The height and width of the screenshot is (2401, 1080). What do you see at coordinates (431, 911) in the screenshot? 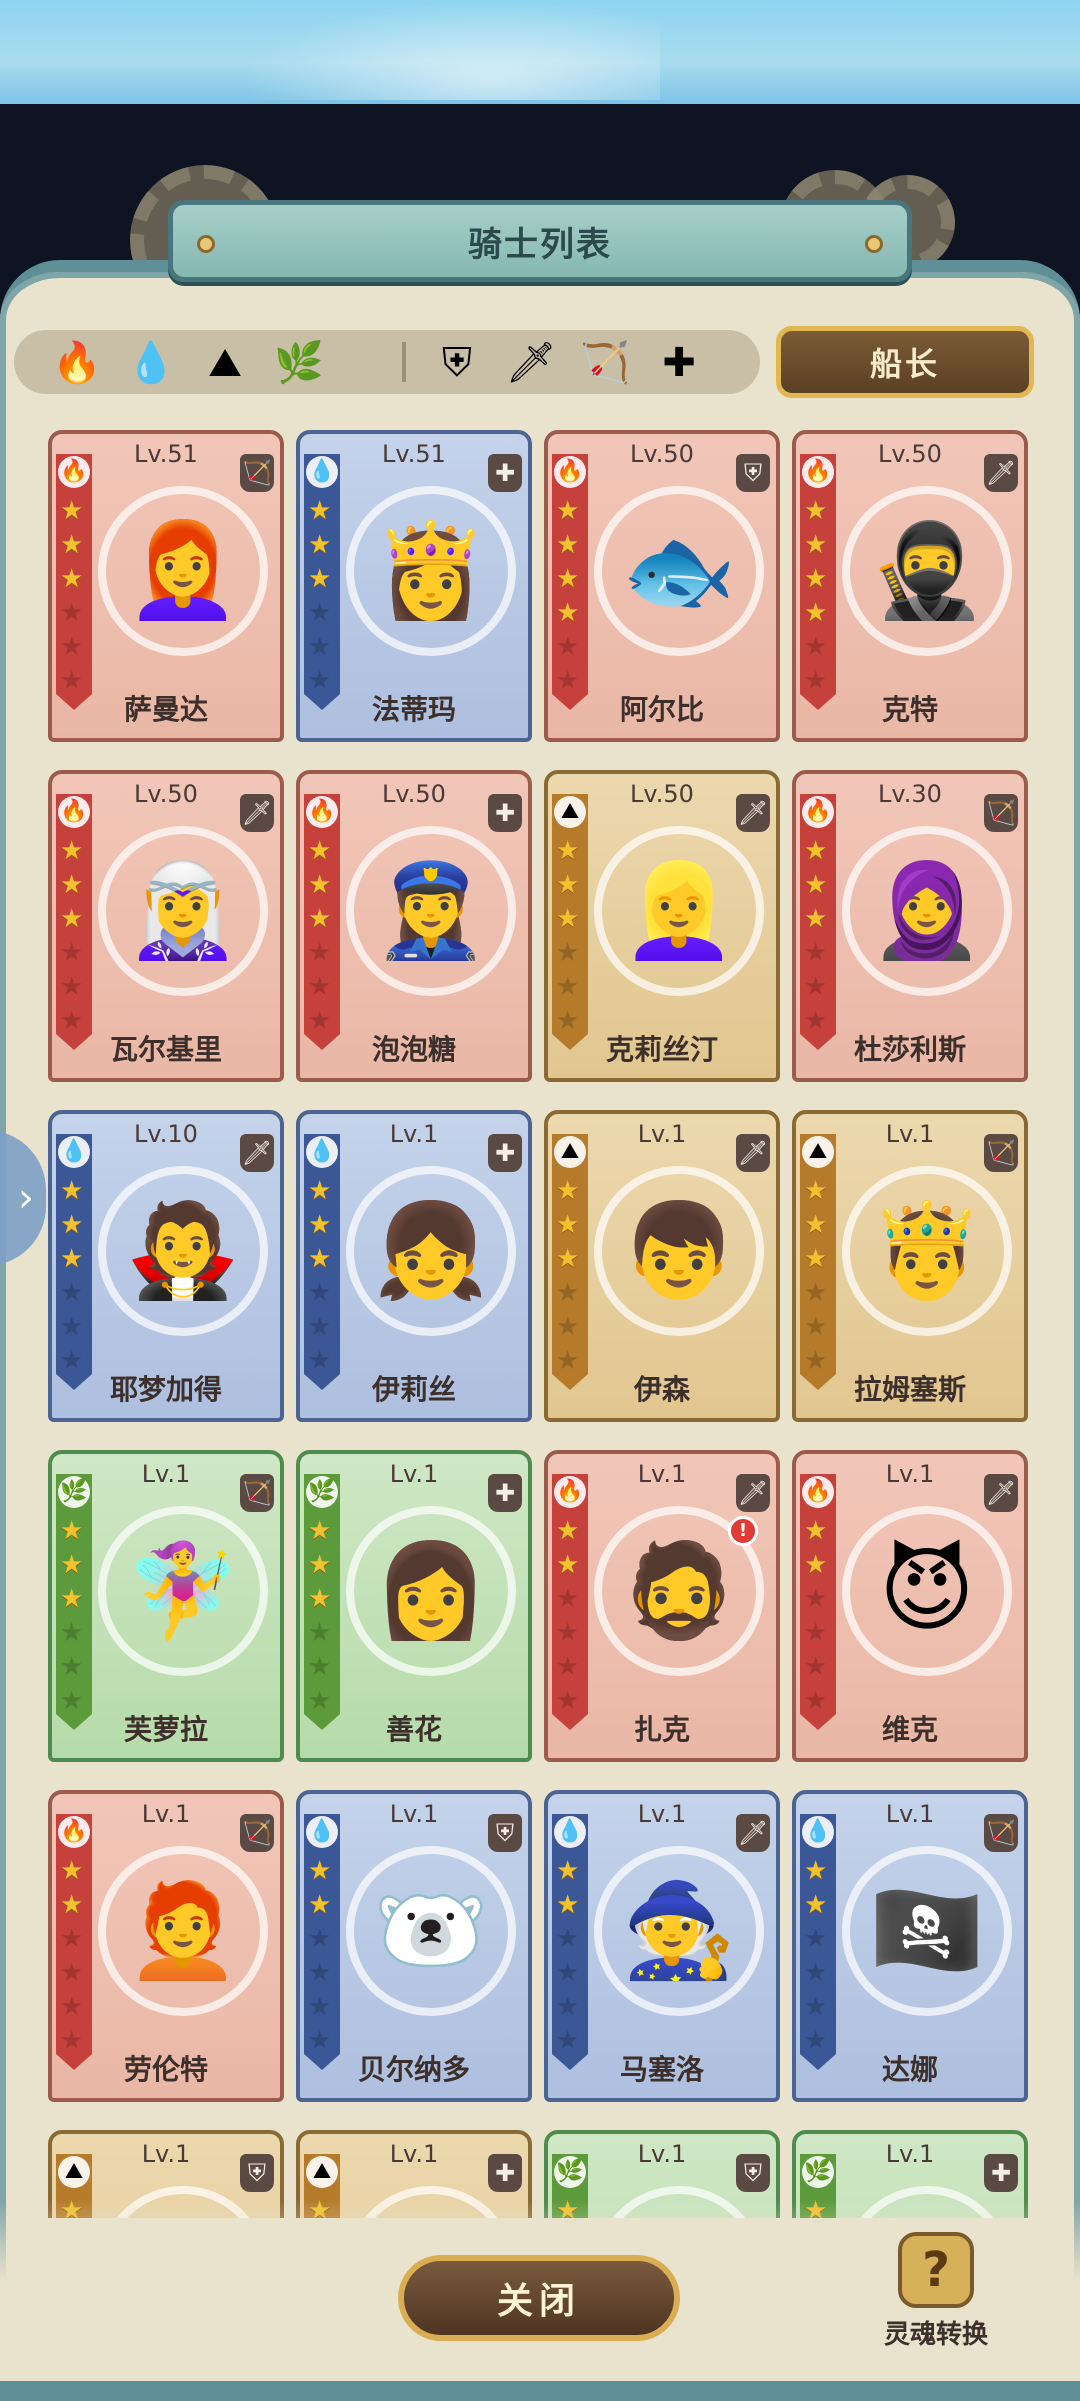
I see `knight-portrait: 👮‍♀️` at bounding box center [431, 911].